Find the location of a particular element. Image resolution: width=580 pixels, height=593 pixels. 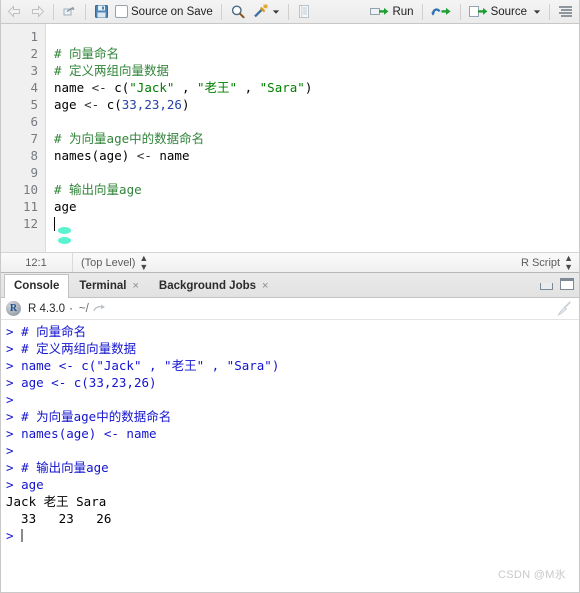

source-label: Source is located at coordinates (508, 11).